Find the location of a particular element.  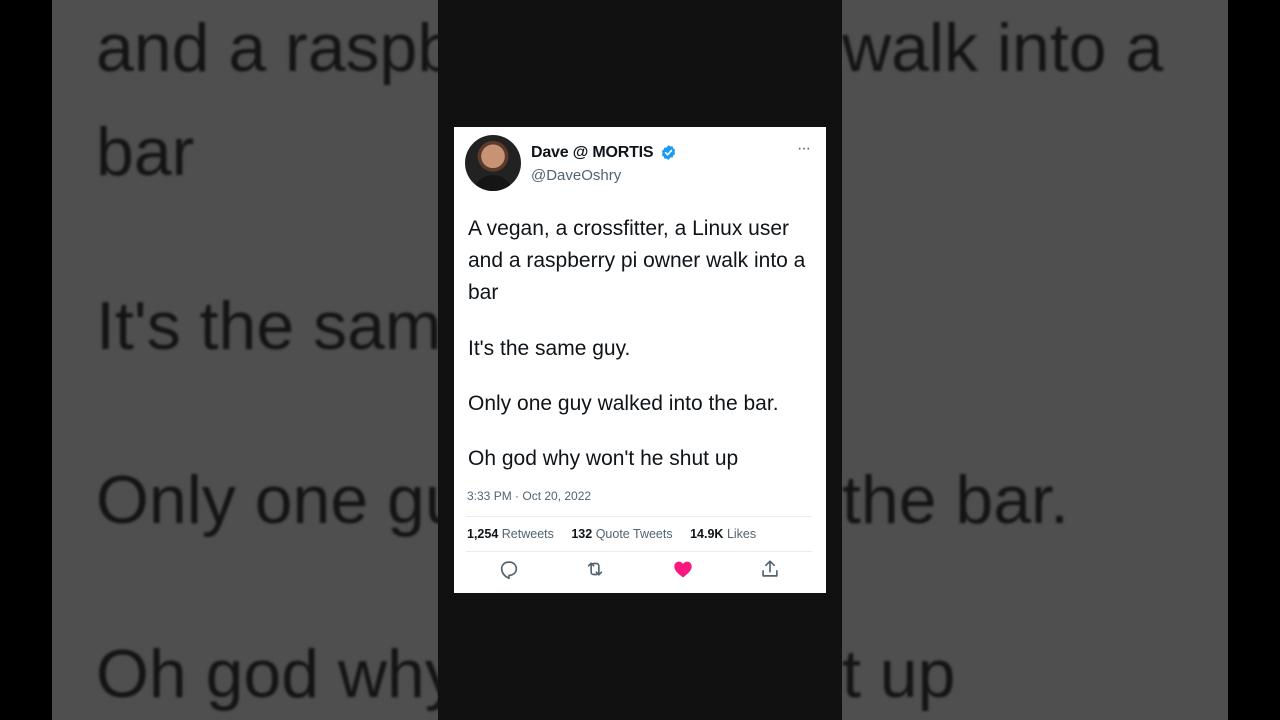

verified-badge-icon is located at coordinates (668, 152).